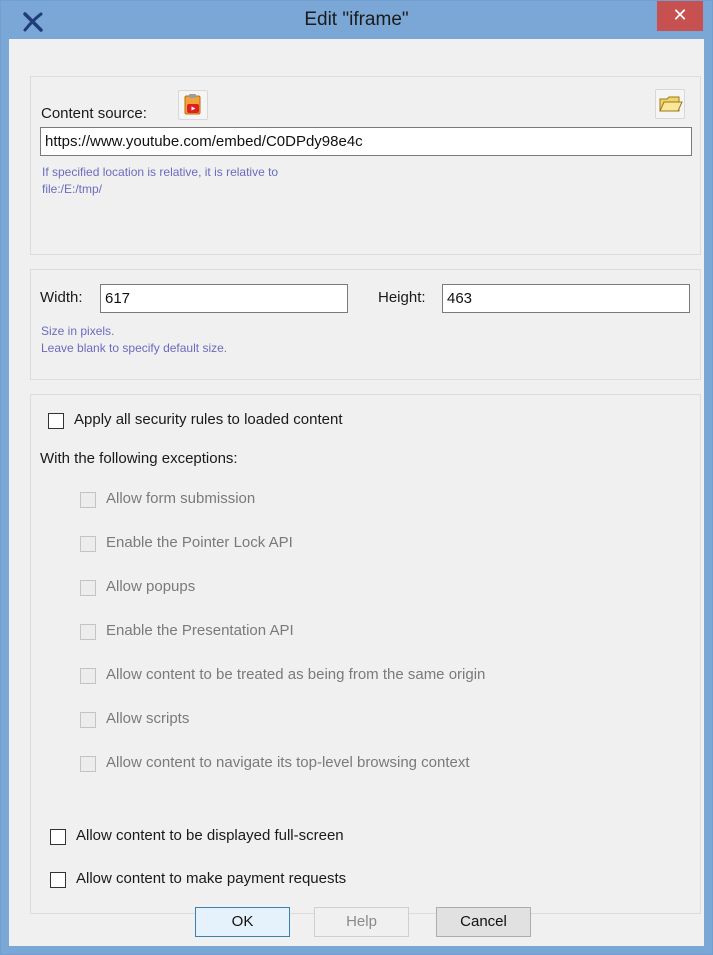  Describe the element at coordinates (139, 458) in the screenshot. I see `exceptions-heading: With the following exceptions:` at that location.